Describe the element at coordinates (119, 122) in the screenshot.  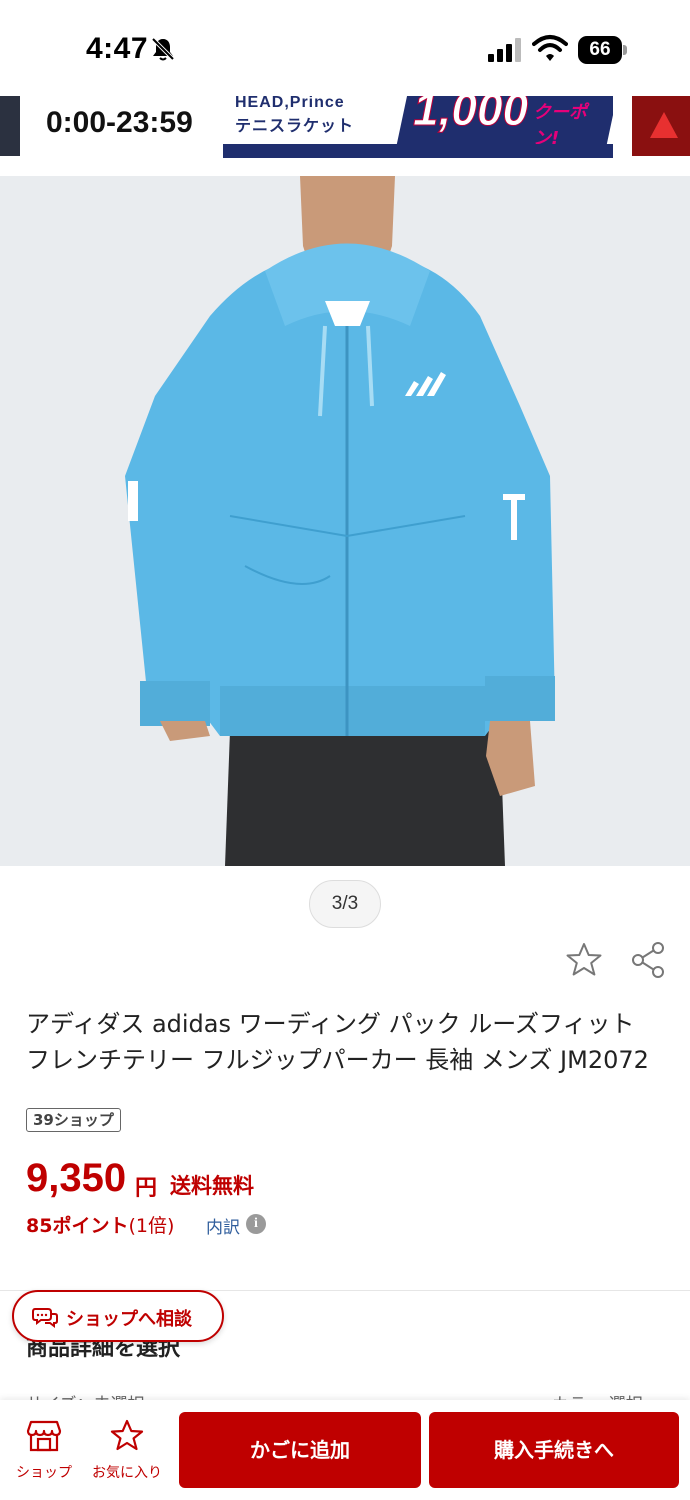
I see `banner-campaign-time: 0:00-23:59` at that location.